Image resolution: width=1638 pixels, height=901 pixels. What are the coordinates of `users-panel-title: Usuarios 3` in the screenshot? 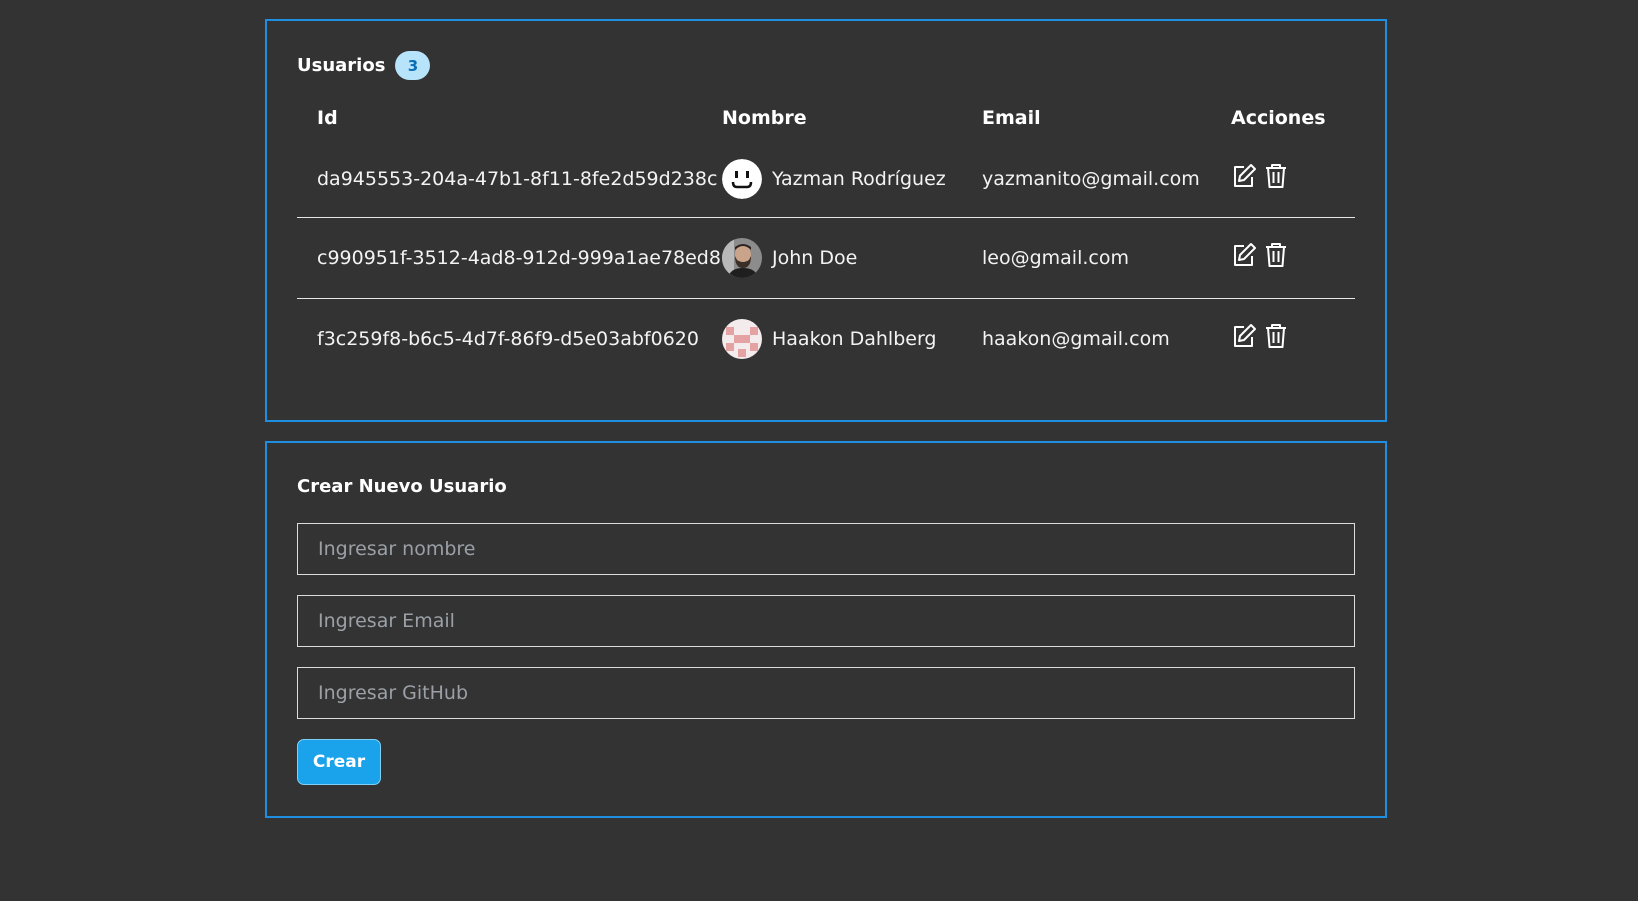 It's located at (364, 65).